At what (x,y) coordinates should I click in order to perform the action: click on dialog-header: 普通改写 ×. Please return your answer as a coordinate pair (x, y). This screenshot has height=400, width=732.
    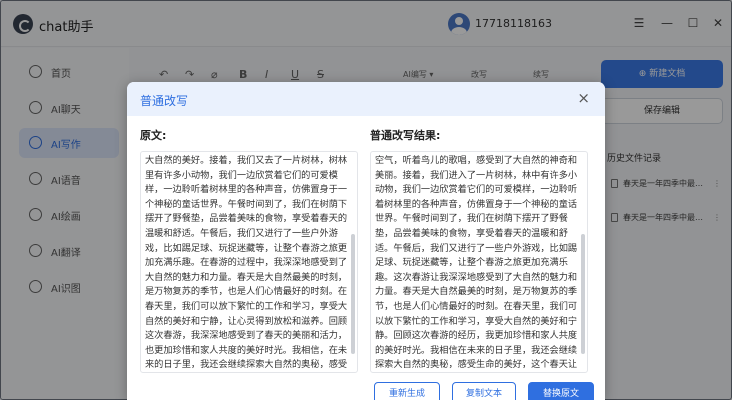
    Looking at the image, I should click on (366, 99).